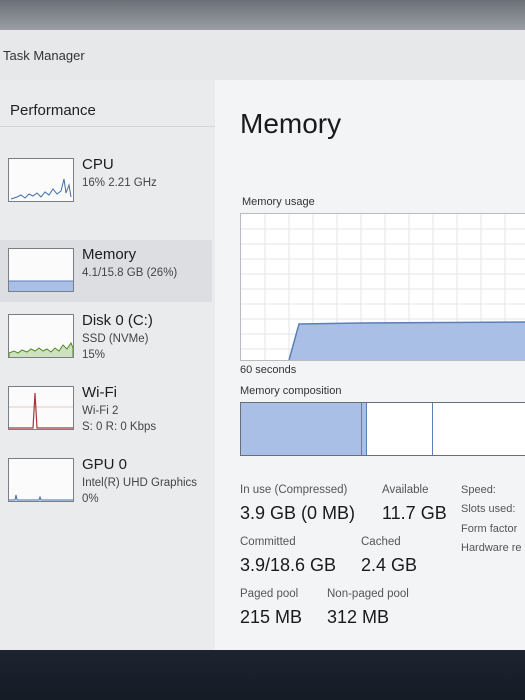 Image resolution: width=525 pixels, height=700 pixels. I want to click on sidebar-item-detail: 4.1/15.8 GB (26%), so click(130, 273).